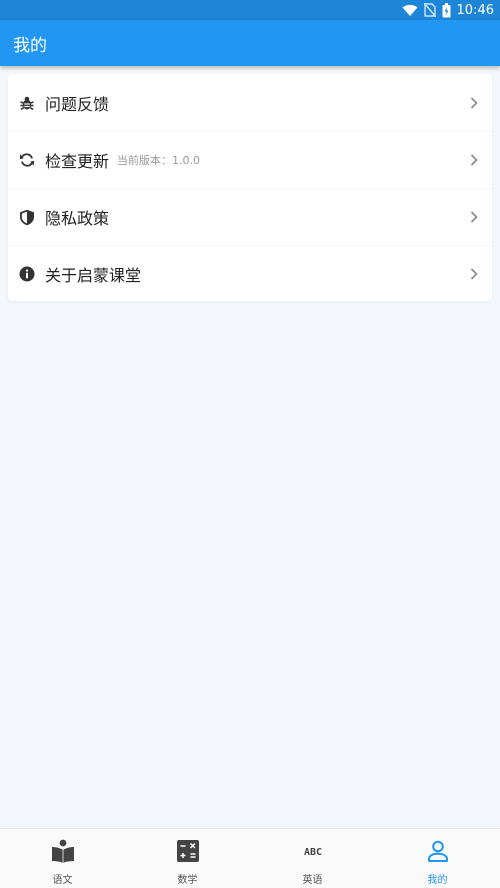 The width and height of the screenshot is (500, 888). I want to click on abc-glyph: ABC, so click(312, 852).